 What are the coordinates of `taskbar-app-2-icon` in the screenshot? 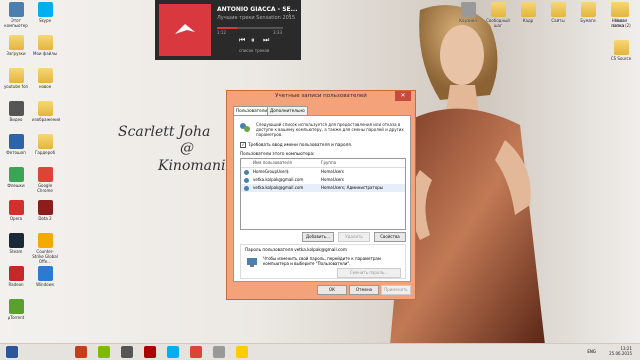 It's located at (58, 352).